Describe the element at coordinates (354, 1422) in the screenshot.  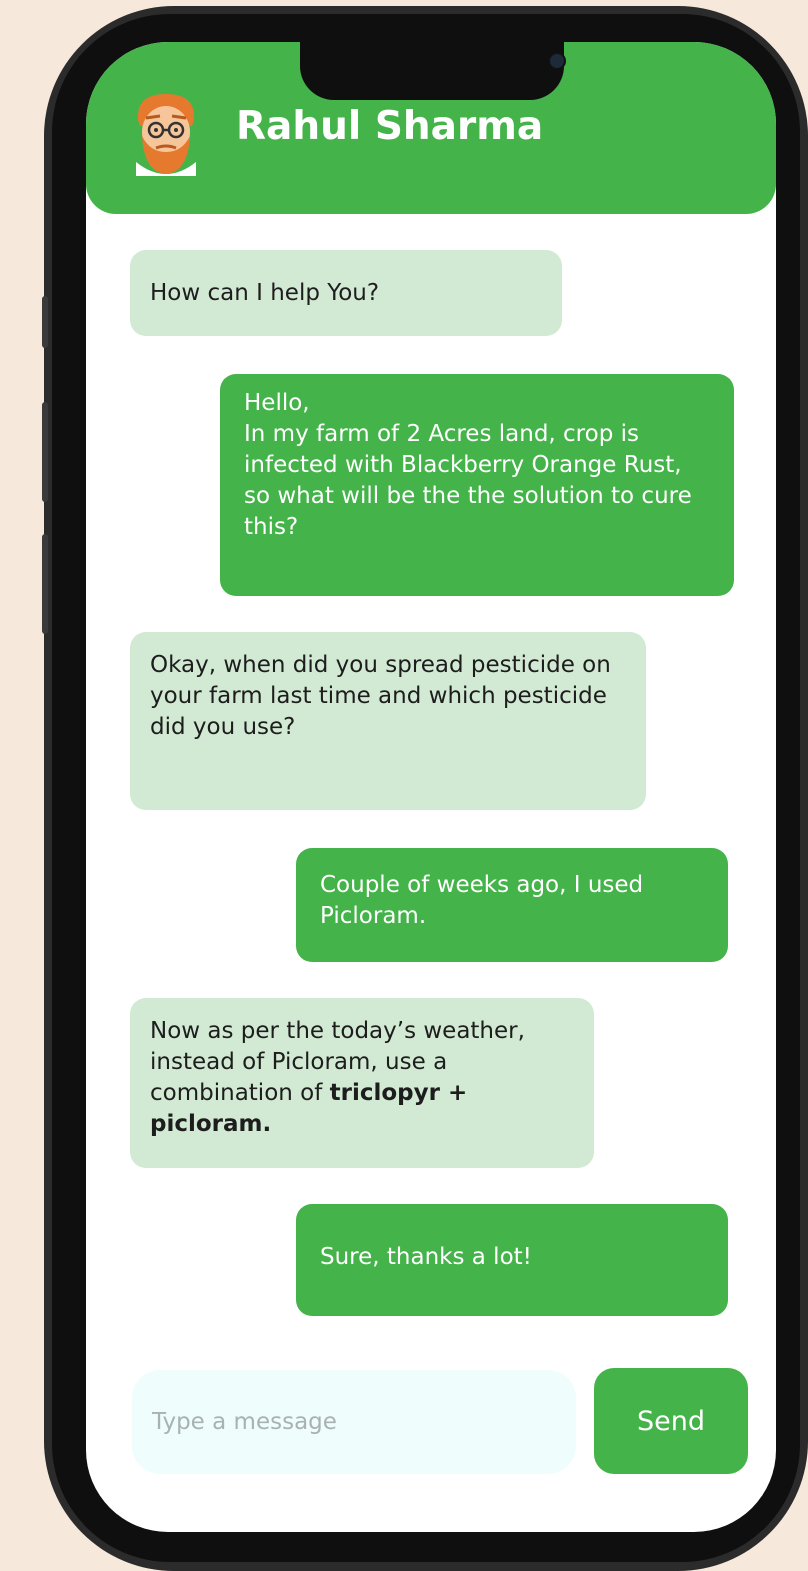
I see `message-input` at that location.